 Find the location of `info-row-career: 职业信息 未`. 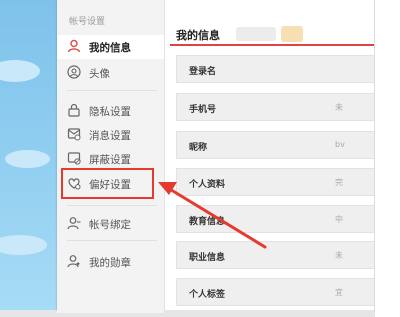

info-row-career: 职业信息 未 is located at coordinates (275, 255).